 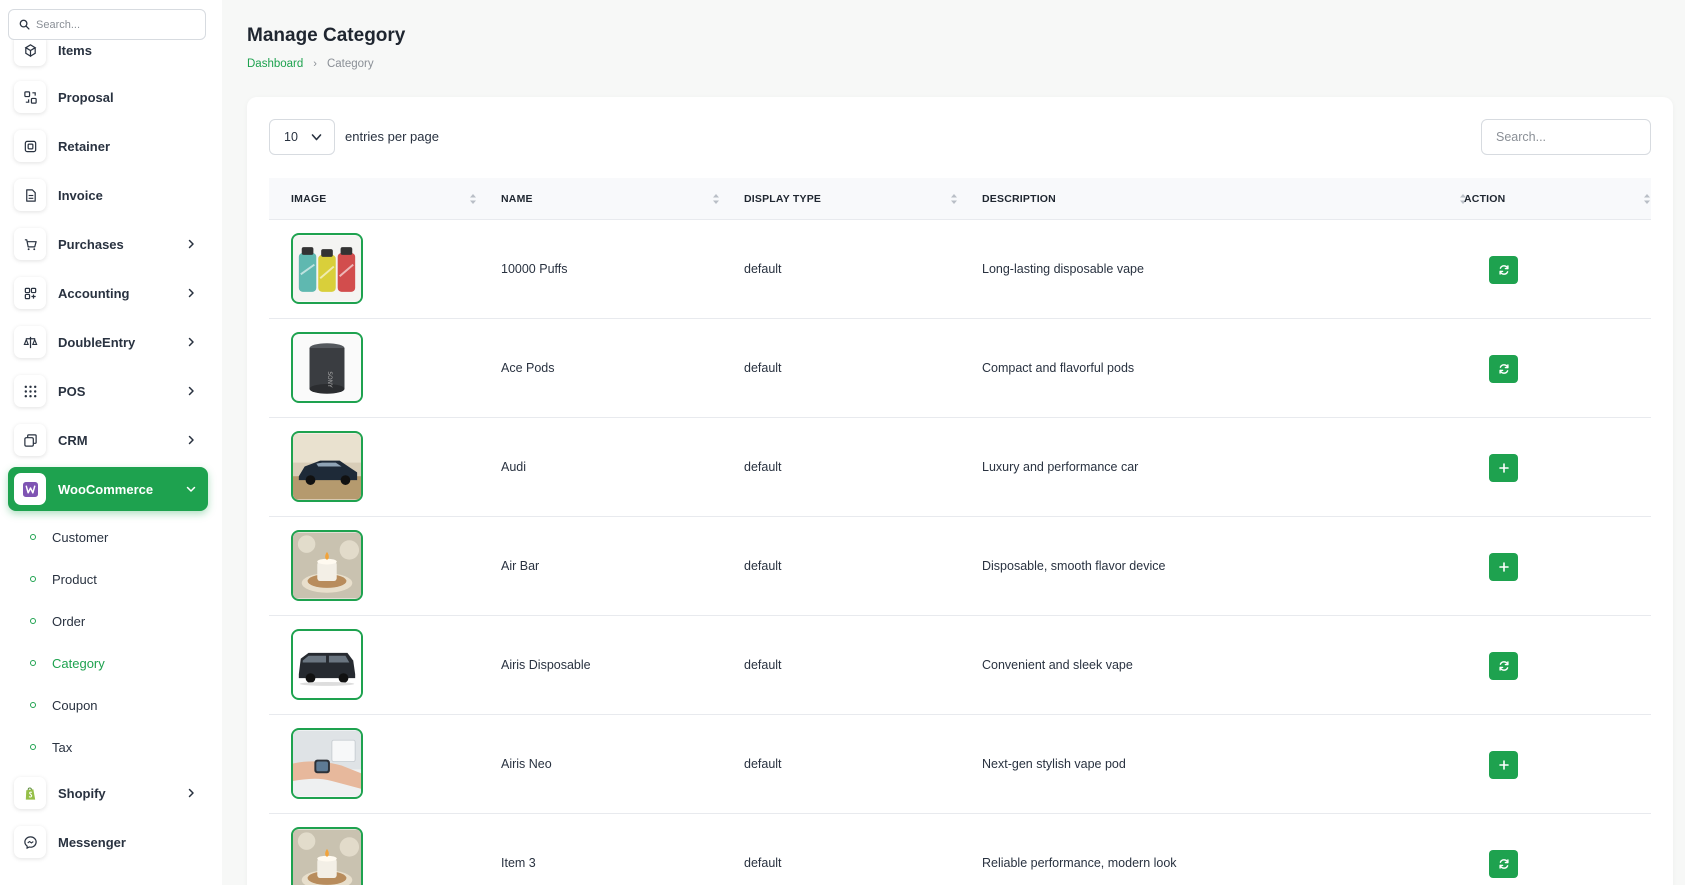 What do you see at coordinates (528, 368) in the screenshot?
I see `category-name: Ace Pods` at bounding box center [528, 368].